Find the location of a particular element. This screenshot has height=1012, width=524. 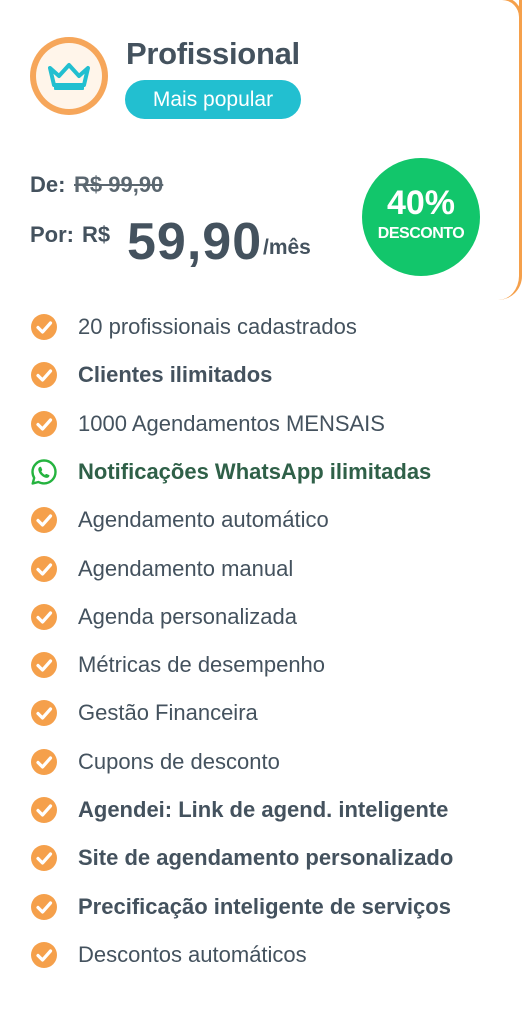

feature-item: Cupons de desconto is located at coordinates (270, 762).